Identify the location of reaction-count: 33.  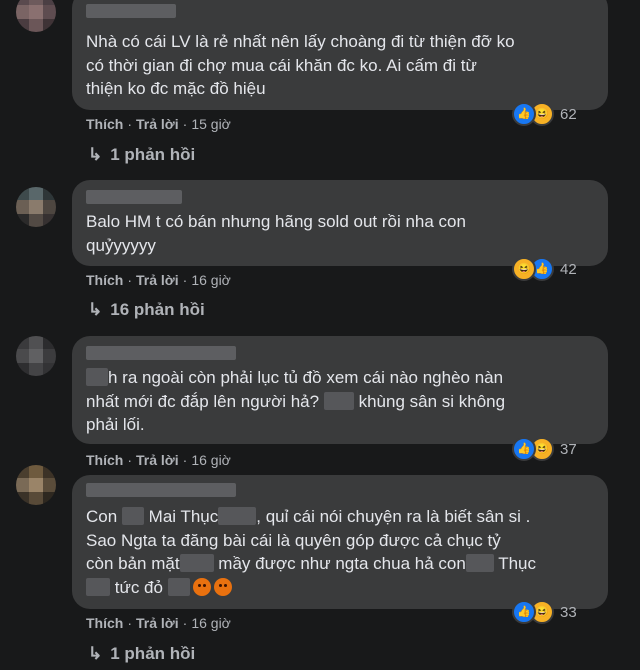
(568, 612).